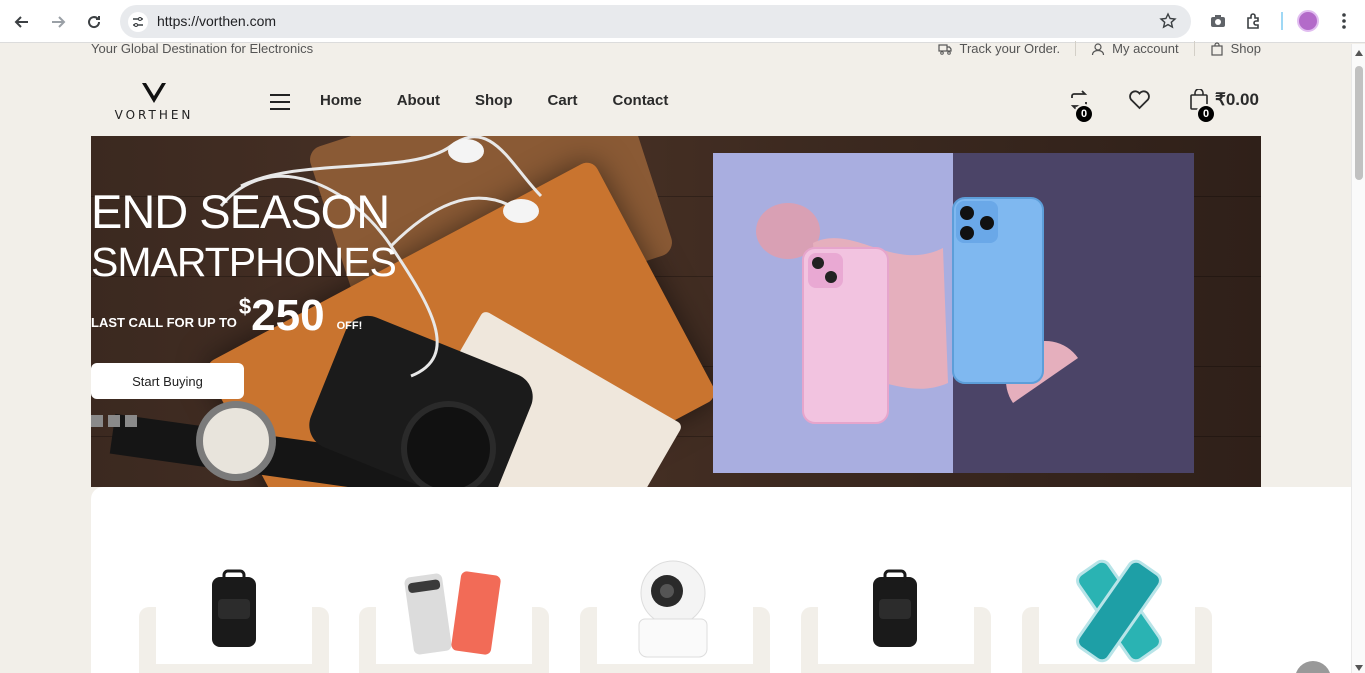  Describe the element at coordinates (1206, 114) in the screenshot. I see `cart-count-badge: 0` at that location.